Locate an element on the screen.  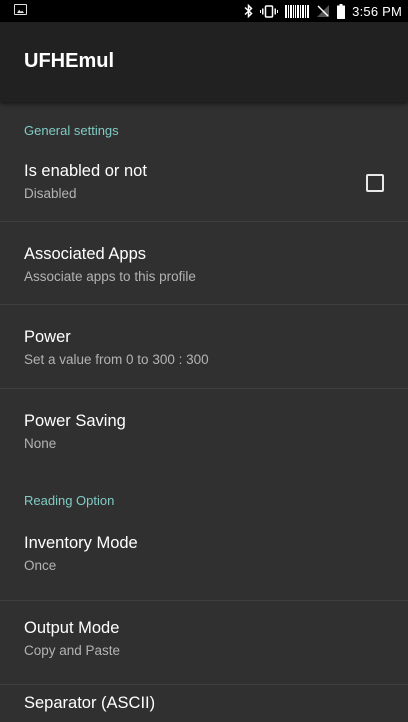
vibrate-icon is located at coordinates (269, 11).